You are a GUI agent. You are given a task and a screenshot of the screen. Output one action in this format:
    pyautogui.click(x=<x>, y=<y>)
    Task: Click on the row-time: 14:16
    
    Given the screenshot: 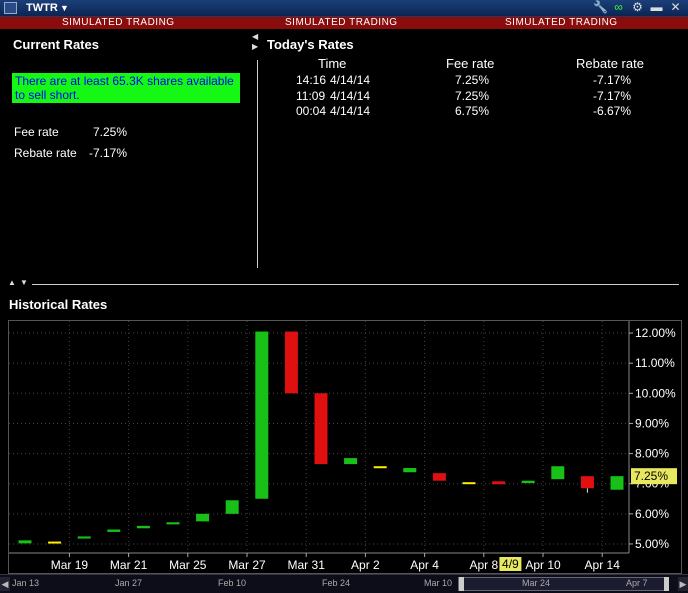 What is the action you would take?
    pyautogui.click(x=311, y=80)
    